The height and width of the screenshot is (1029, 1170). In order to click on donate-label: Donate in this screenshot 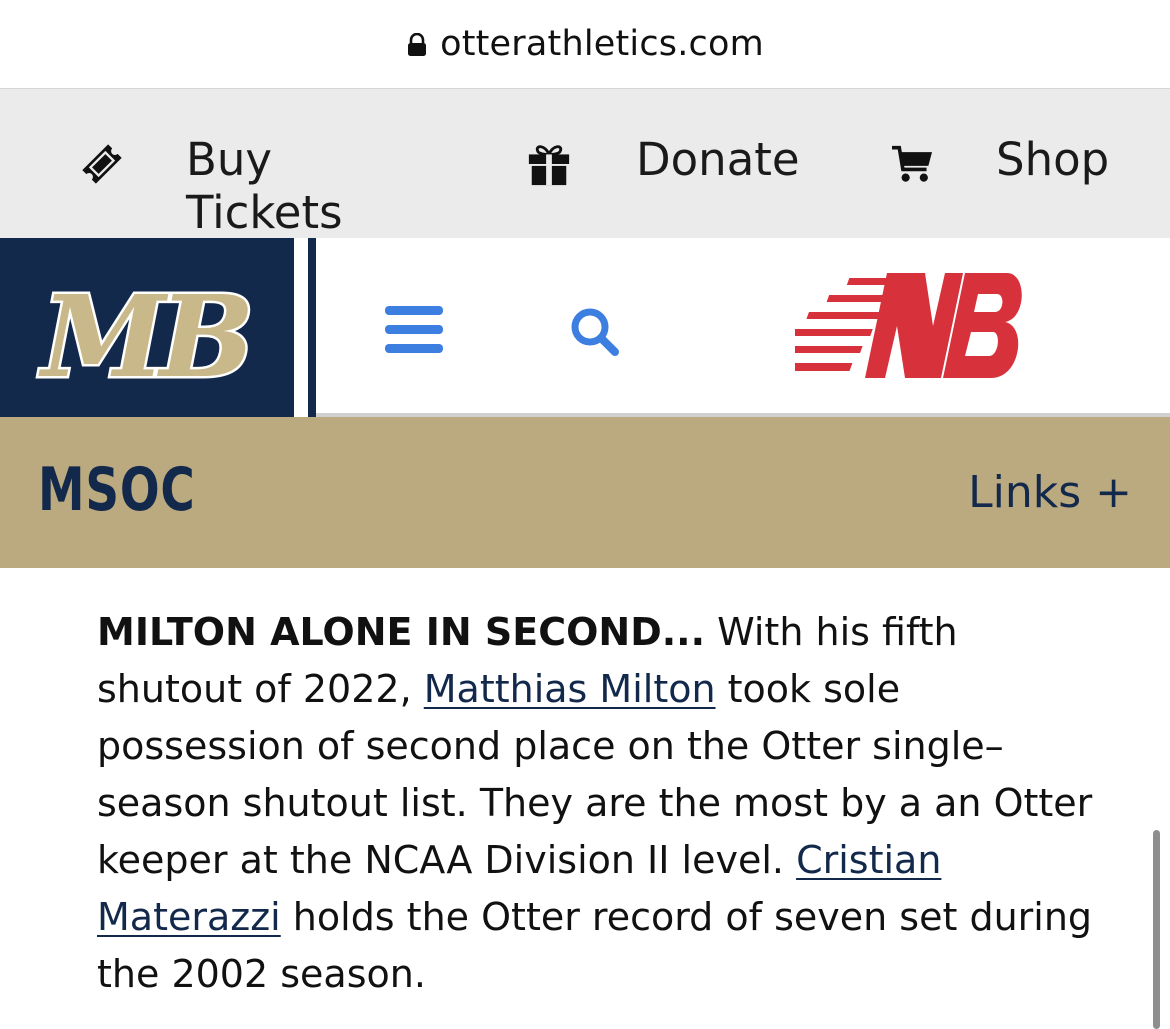, I will do `click(718, 159)`.